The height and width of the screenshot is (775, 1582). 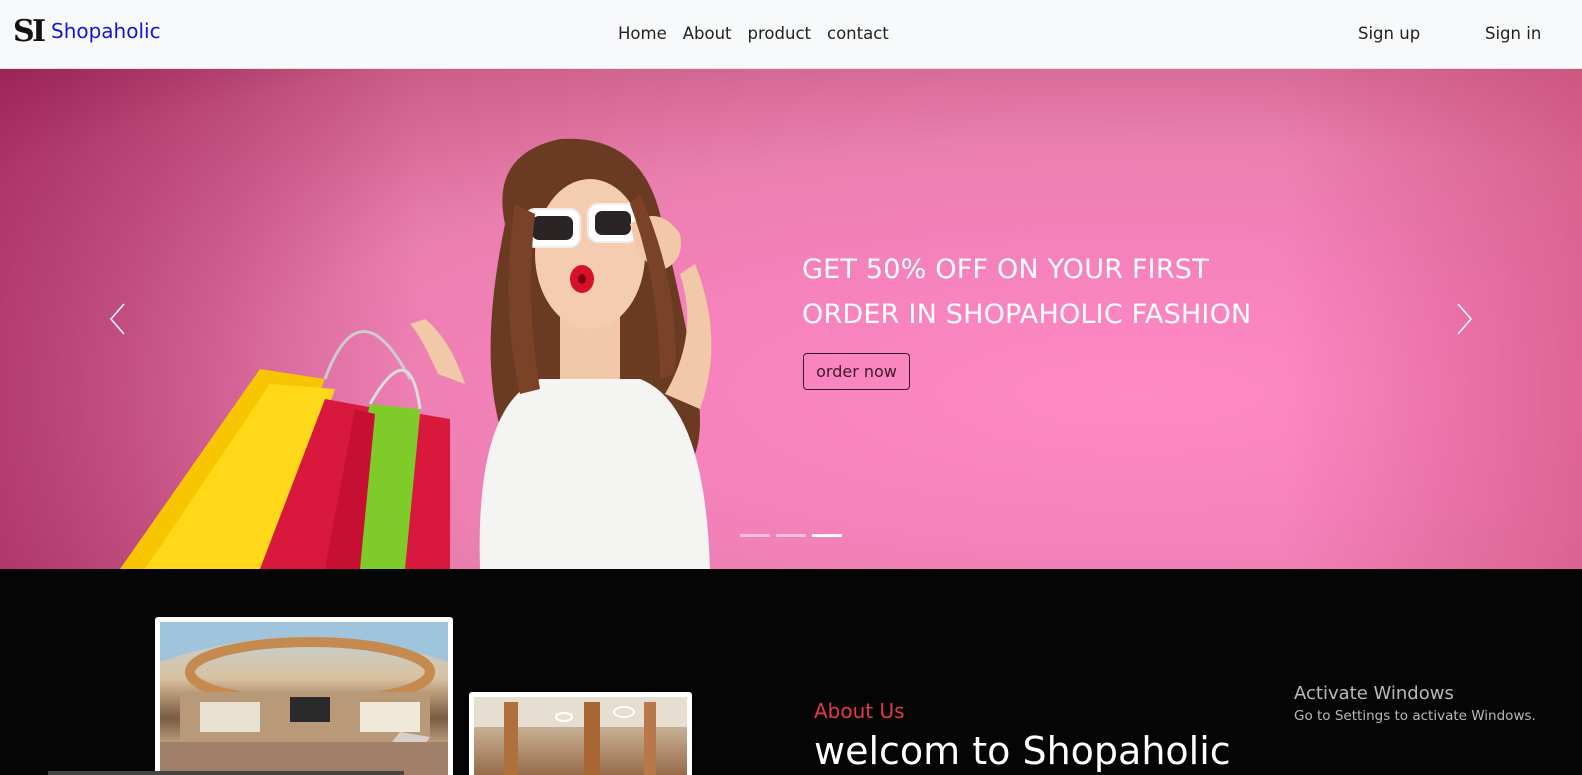 What do you see at coordinates (1027, 314) in the screenshot?
I see `hero-headline-line2: ORDER IN SHOPAHOLIC FASHION` at bounding box center [1027, 314].